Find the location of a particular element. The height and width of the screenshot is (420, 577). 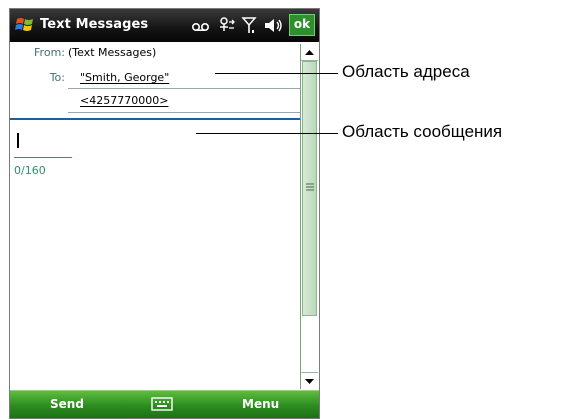

title-bar: Text Messages ok is located at coordinates (164, 25).